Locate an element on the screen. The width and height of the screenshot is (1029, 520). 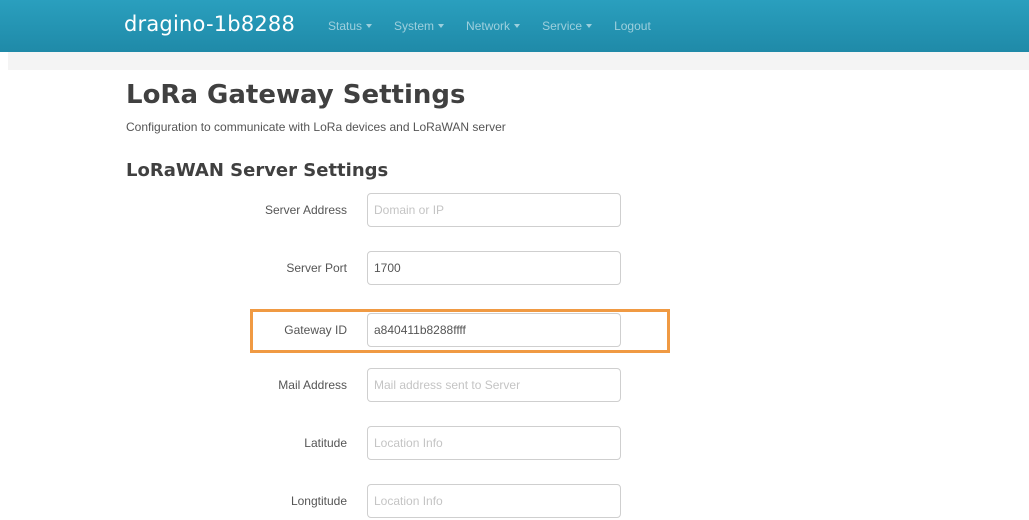
nav-service-label: Service is located at coordinates (562, 26).